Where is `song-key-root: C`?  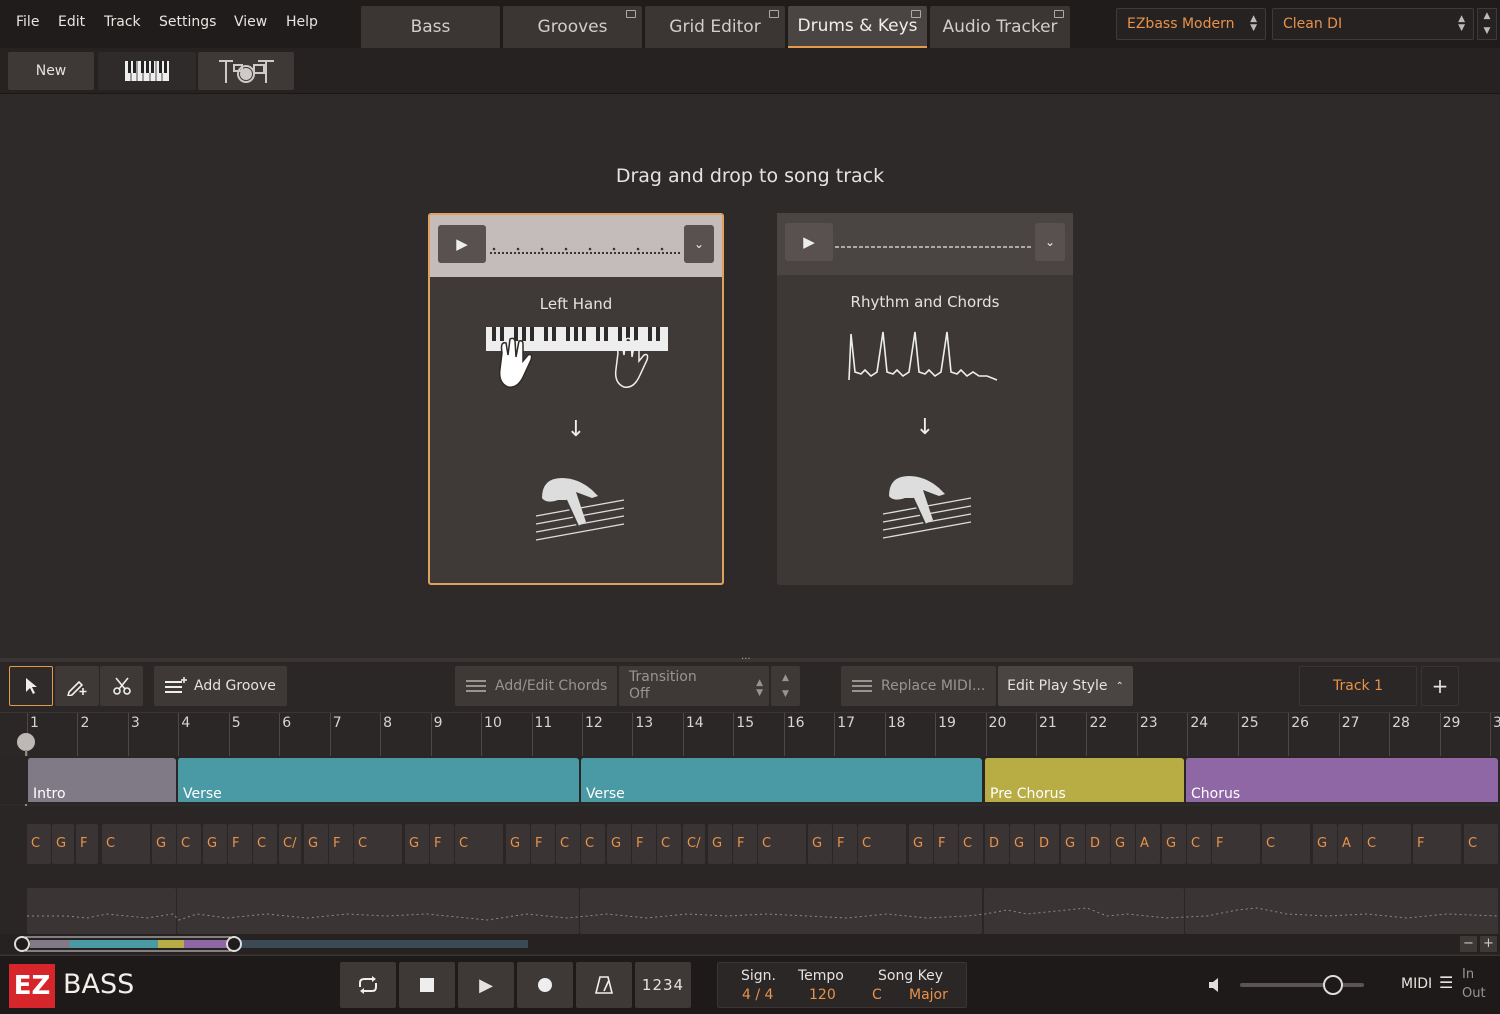 song-key-root: C is located at coordinates (877, 995).